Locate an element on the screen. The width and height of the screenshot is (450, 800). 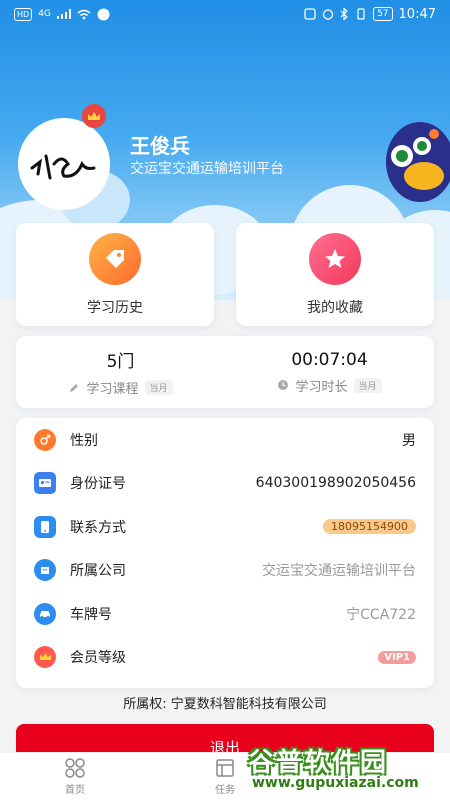
hd-indicator: HD is located at coordinates (23, 14).